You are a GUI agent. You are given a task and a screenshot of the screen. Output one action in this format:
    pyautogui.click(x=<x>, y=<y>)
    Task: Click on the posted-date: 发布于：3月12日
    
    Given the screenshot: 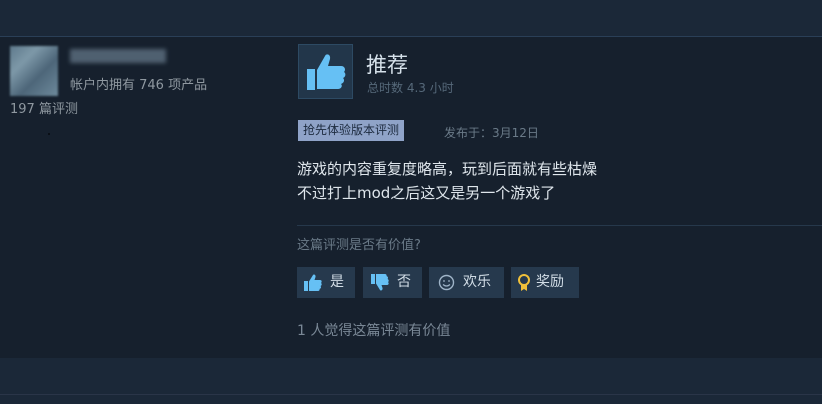 What is the action you would take?
    pyautogui.click(x=491, y=133)
    